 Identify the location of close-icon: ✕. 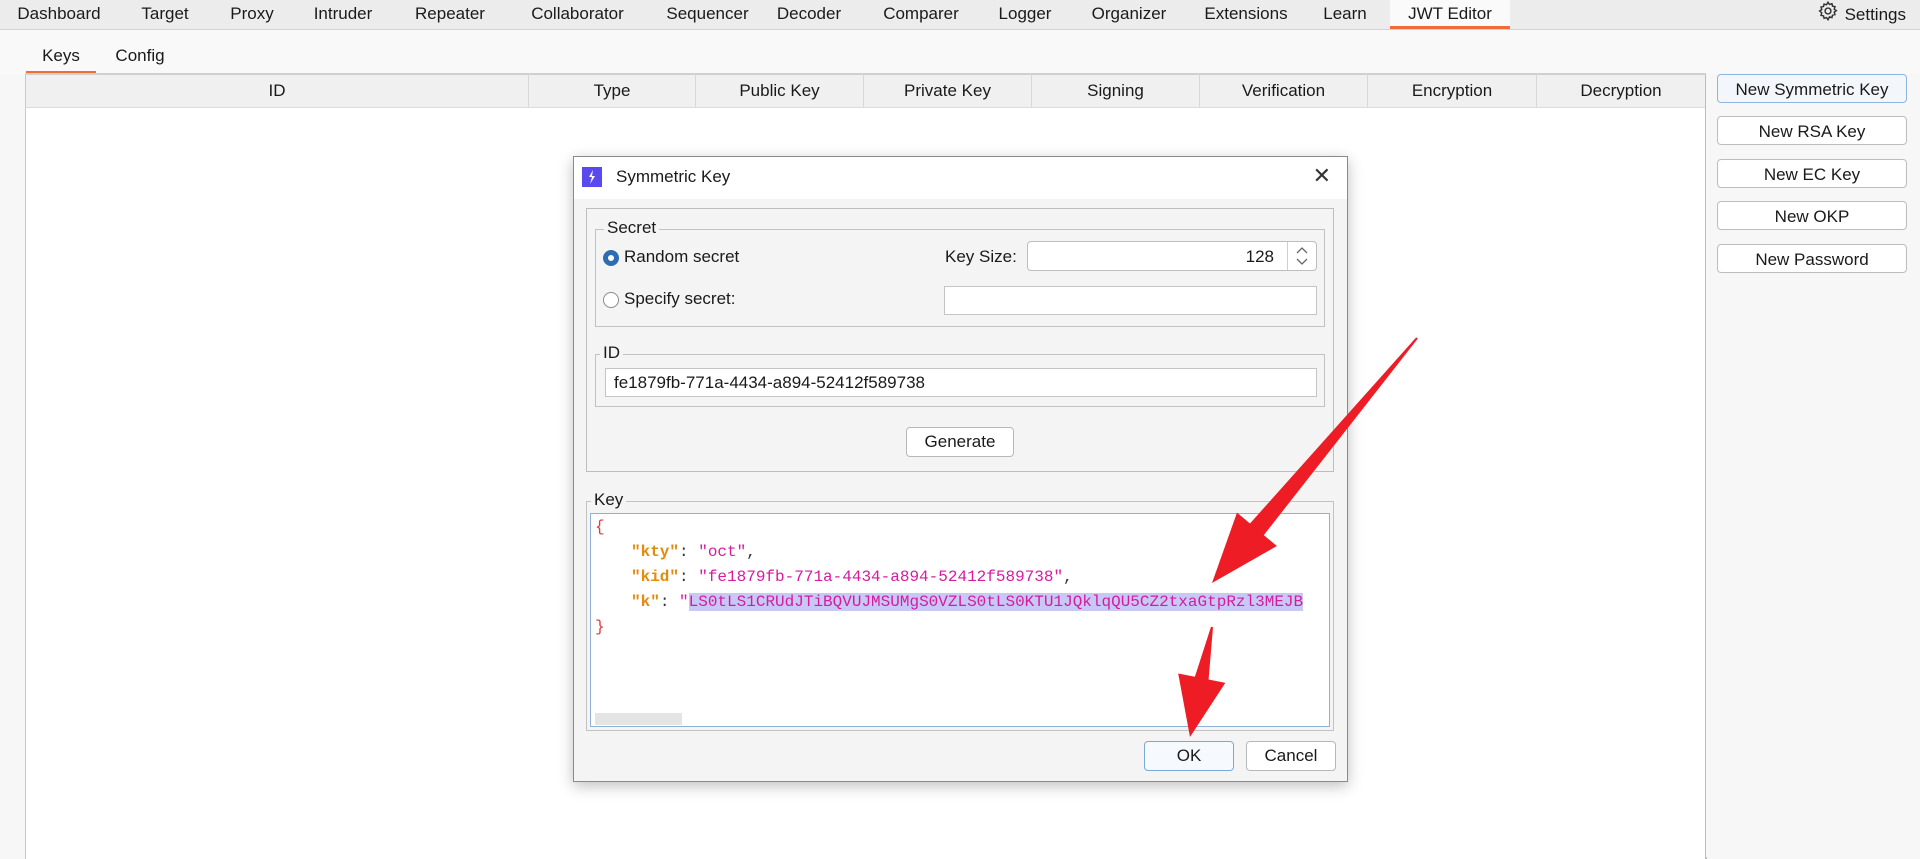
(1322, 176).